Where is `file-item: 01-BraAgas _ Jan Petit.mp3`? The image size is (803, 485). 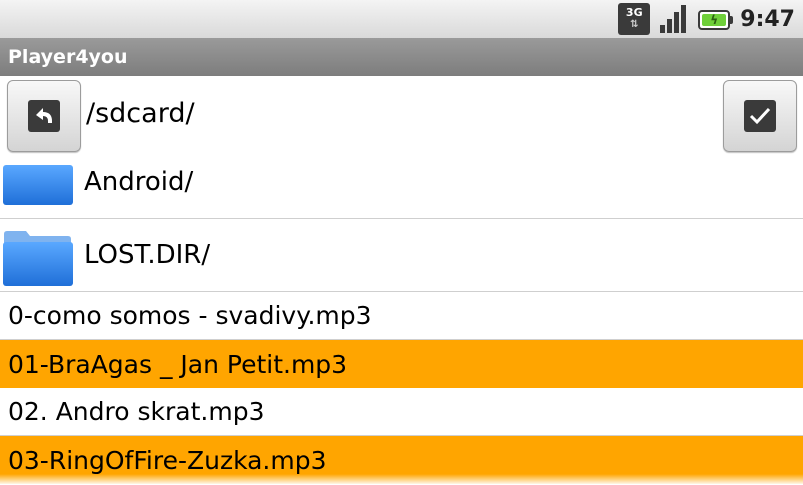
file-item: 01-BraAgas _ Jan Petit.mp3 is located at coordinates (401, 364).